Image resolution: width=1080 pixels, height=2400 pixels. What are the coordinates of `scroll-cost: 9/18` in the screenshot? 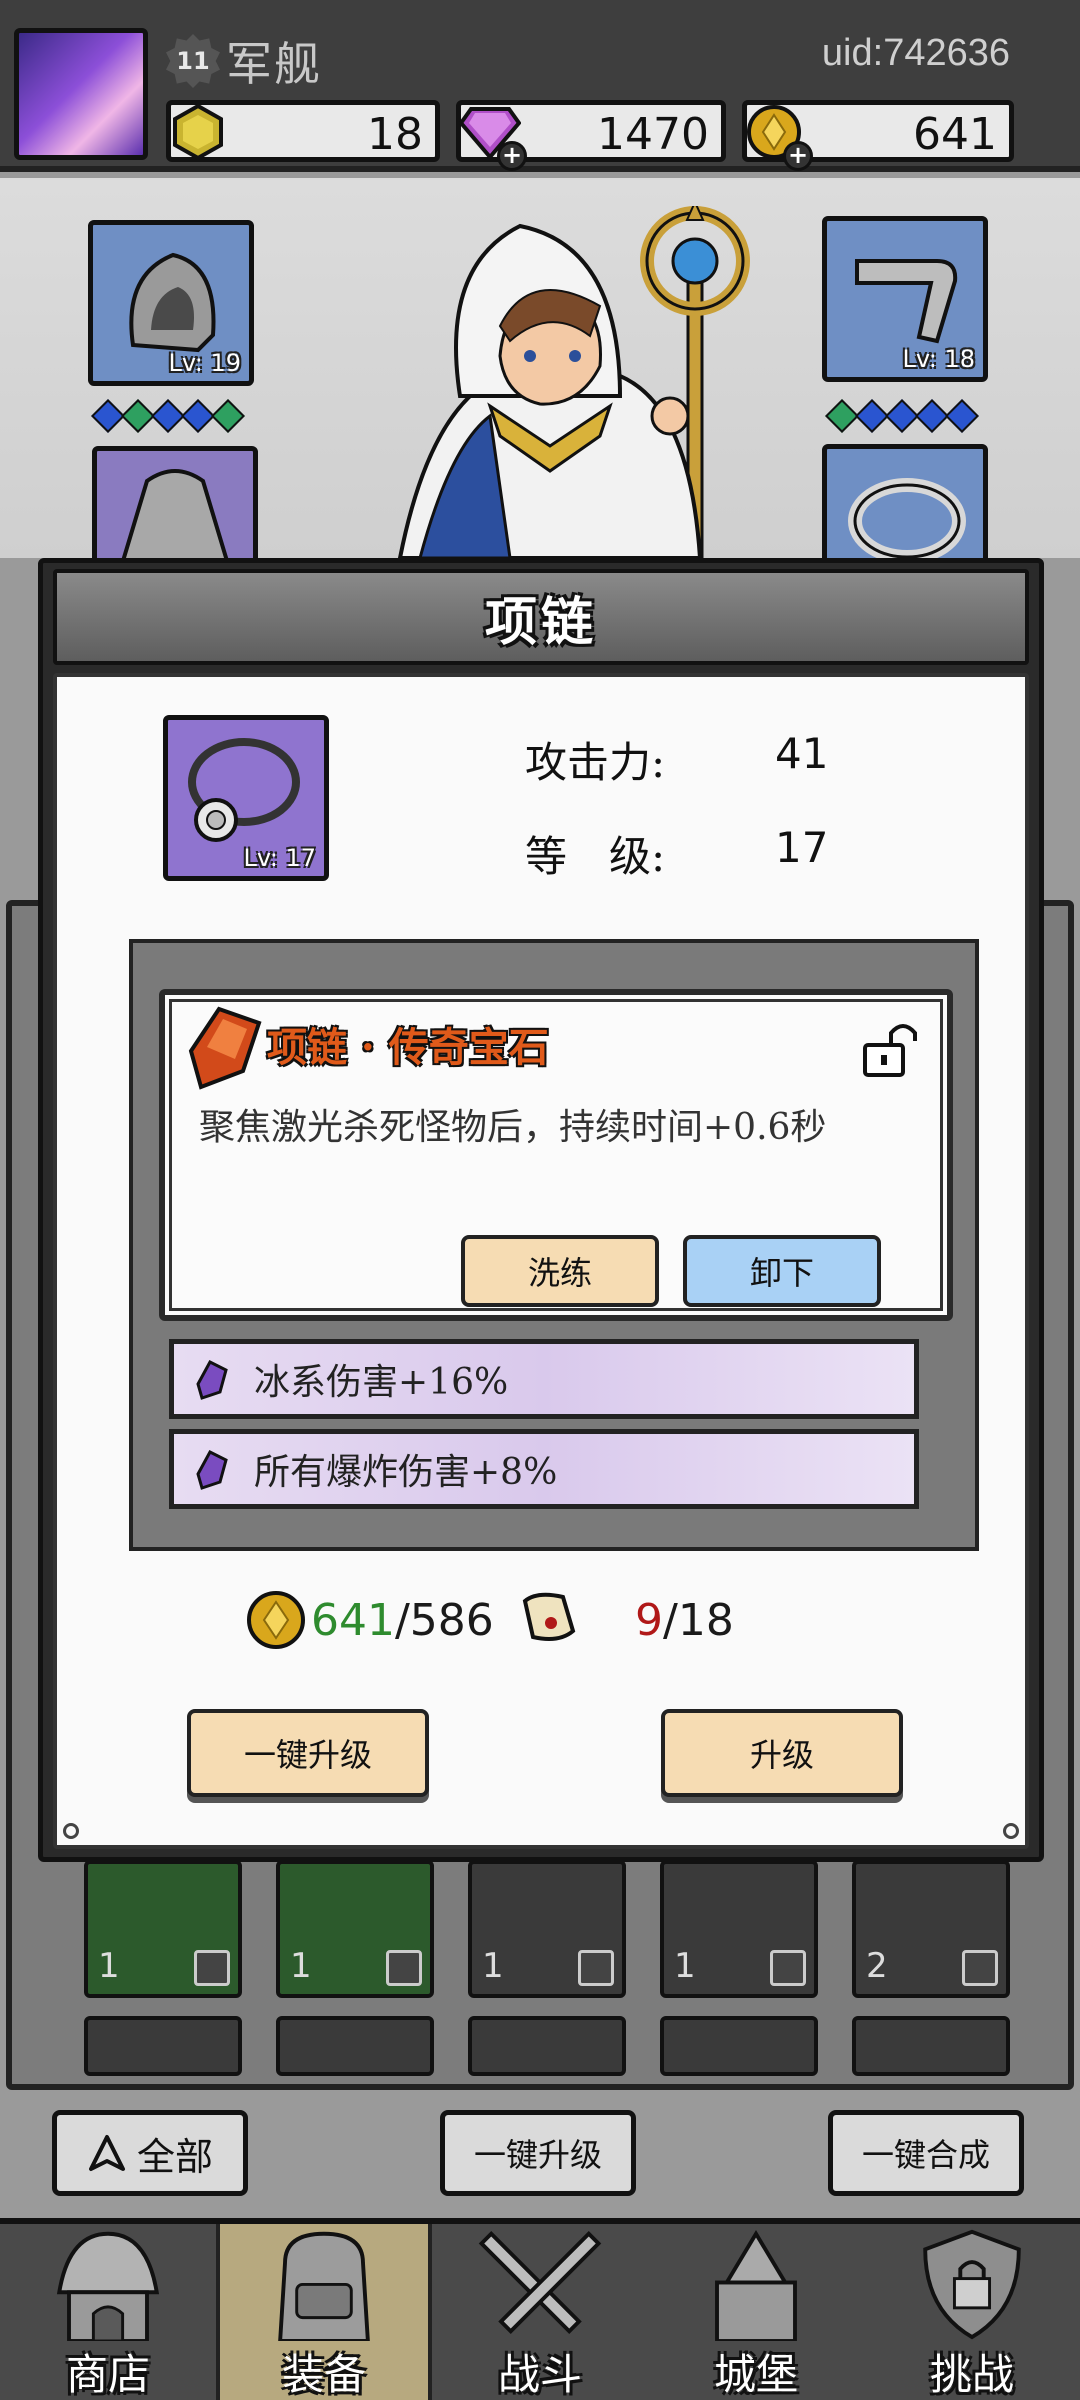 It's located at (684, 1620).